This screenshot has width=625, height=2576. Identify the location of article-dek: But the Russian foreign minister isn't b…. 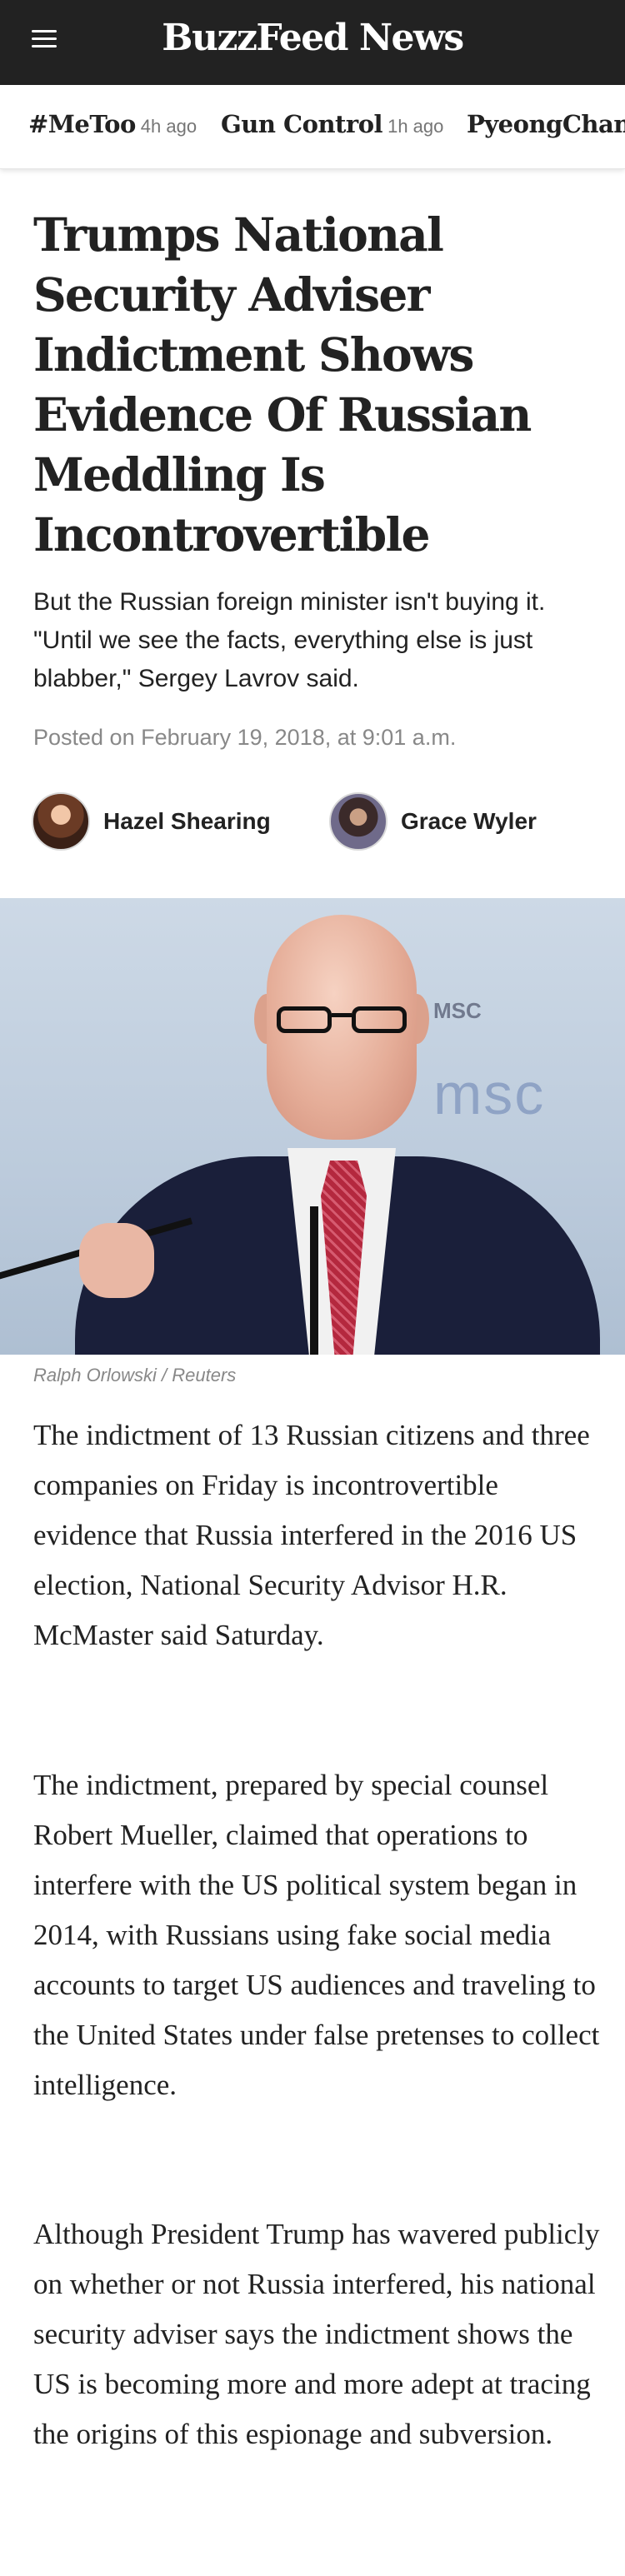
(289, 640).